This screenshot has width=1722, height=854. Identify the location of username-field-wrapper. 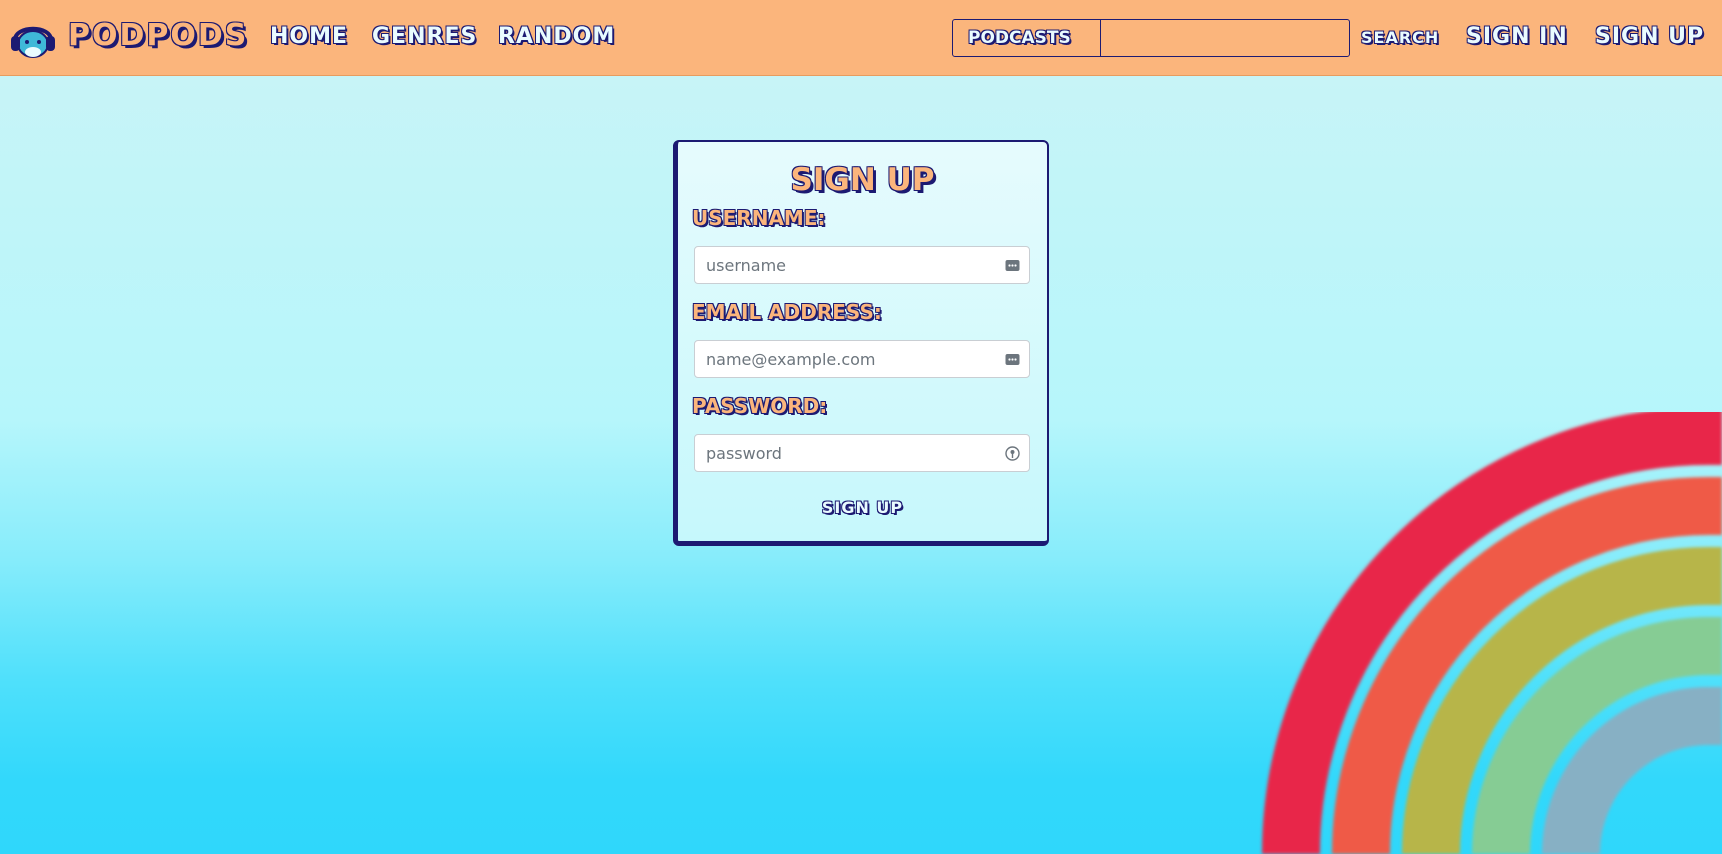
(862, 265).